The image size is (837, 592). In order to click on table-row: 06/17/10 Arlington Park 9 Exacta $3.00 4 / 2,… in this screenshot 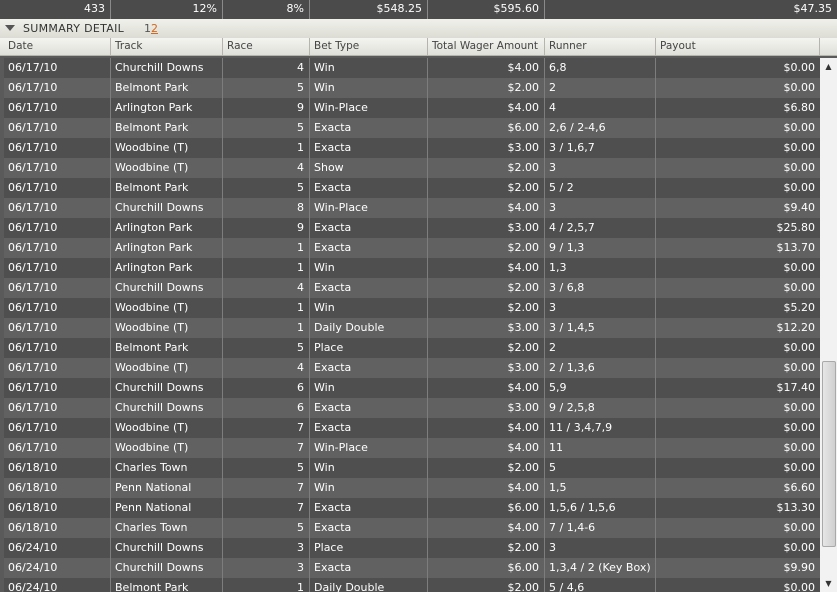, I will do `click(412, 228)`.